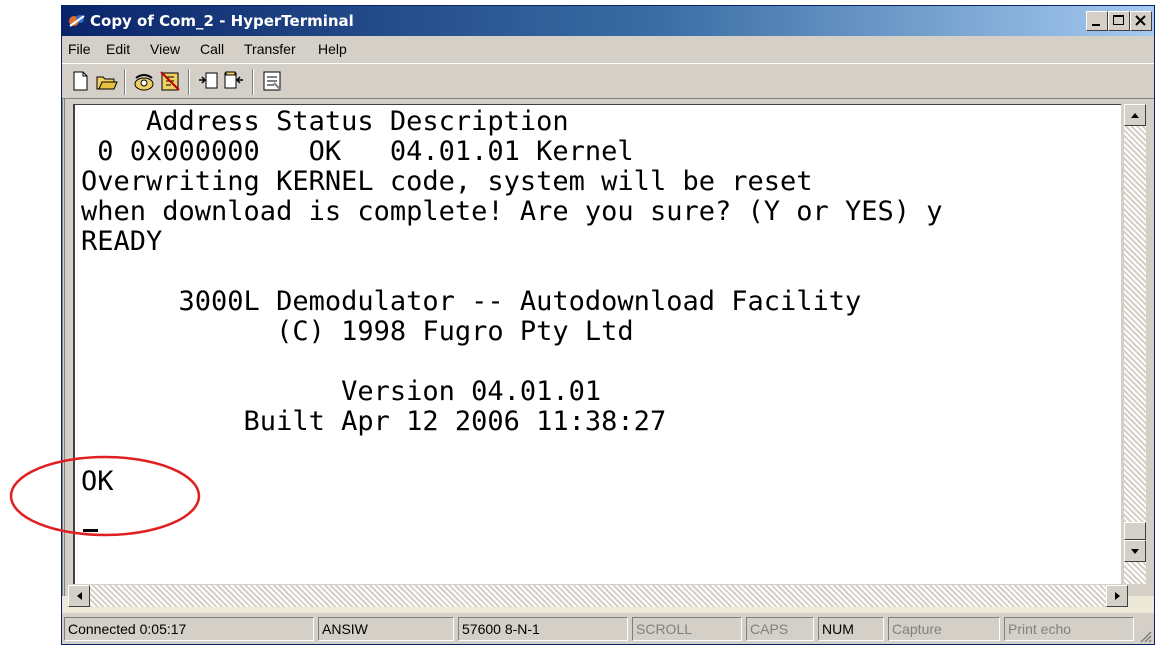 The width and height of the screenshot is (1159, 649). What do you see at coordinates (608, 21) in the screenshot?
I see `title-bar: Copy of Com_2 - HyperTerminal` at bounding box center [608, 21].